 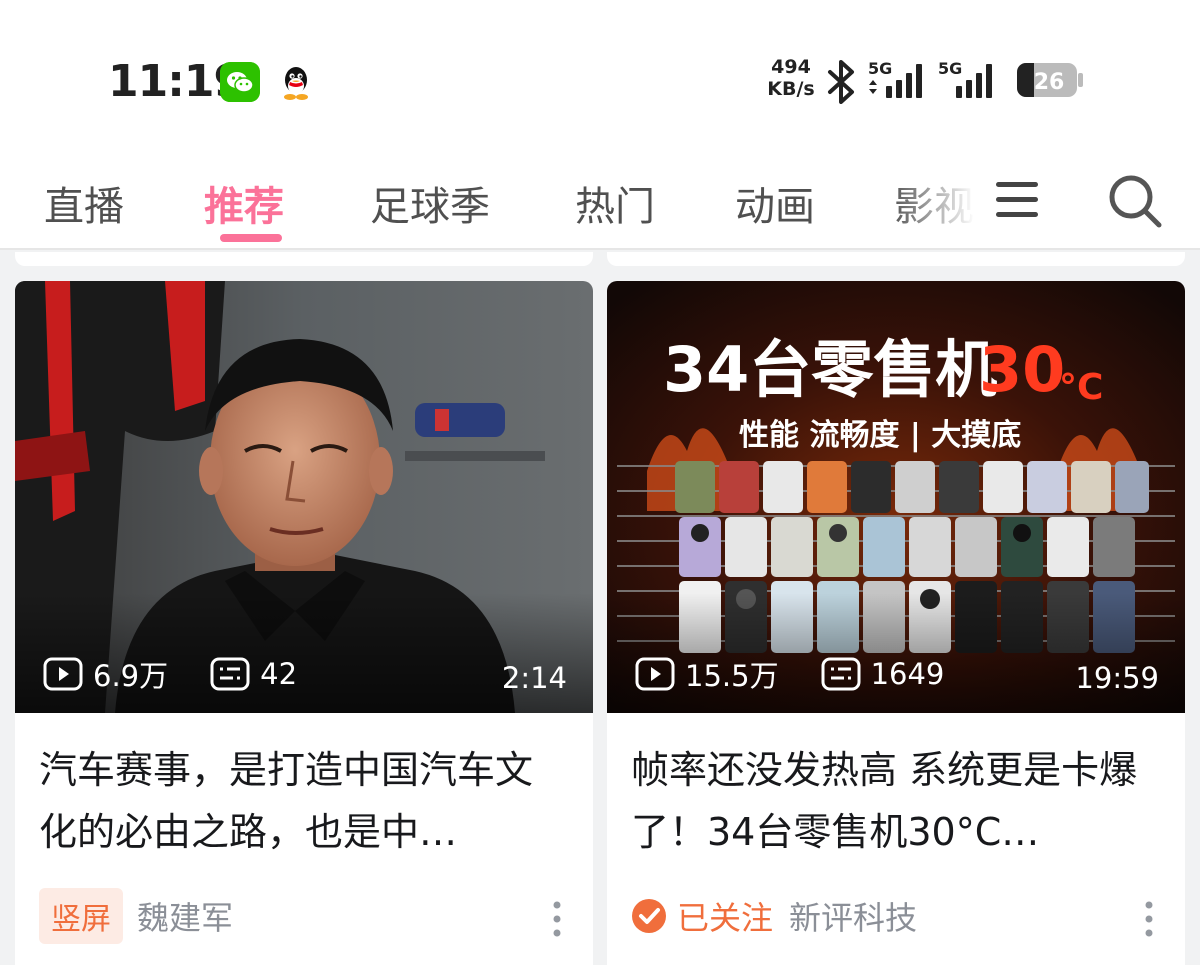 What do you see at coordinates (81, 916) in the screenshot?
I see `vertical-video-badge: 竖屏` at bounding box center [81, 916].